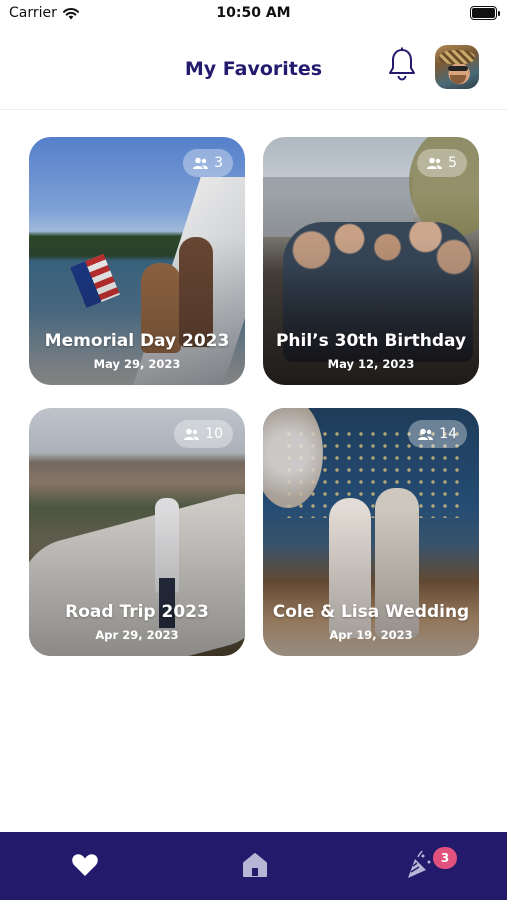 This screenshot has width=507, height=900. Describe the element at coordinates (448, 434) in the screenshot. I see `people-count: 14` at that location.